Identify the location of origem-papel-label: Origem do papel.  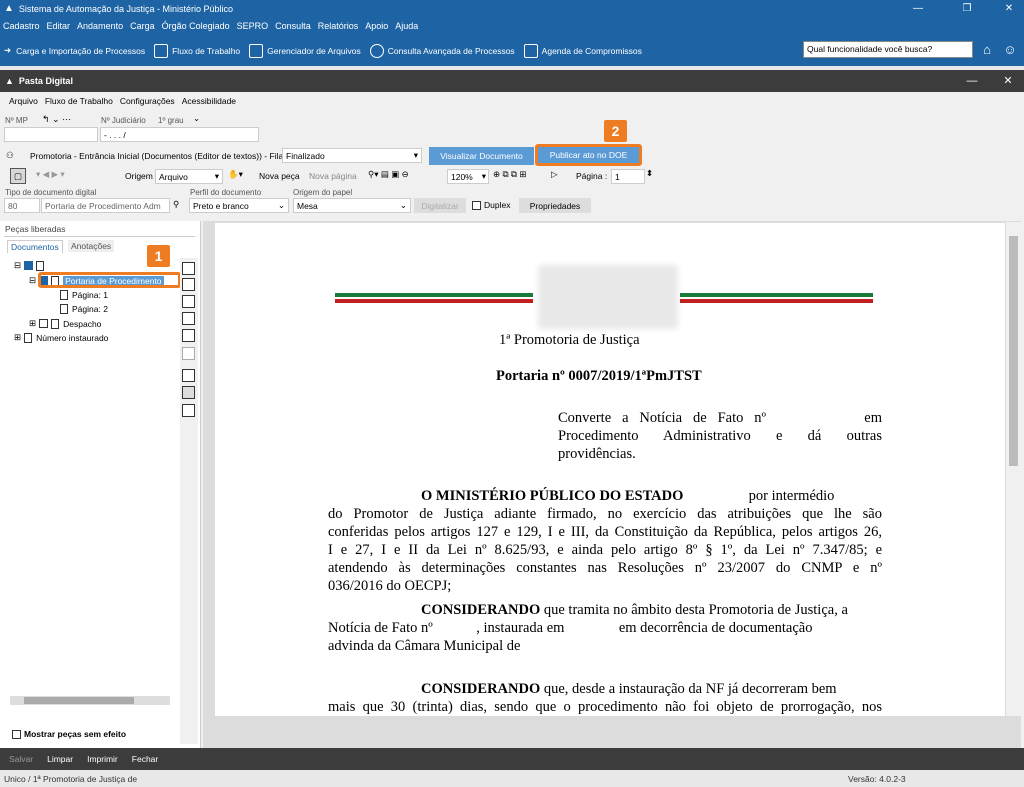
(323, 192).